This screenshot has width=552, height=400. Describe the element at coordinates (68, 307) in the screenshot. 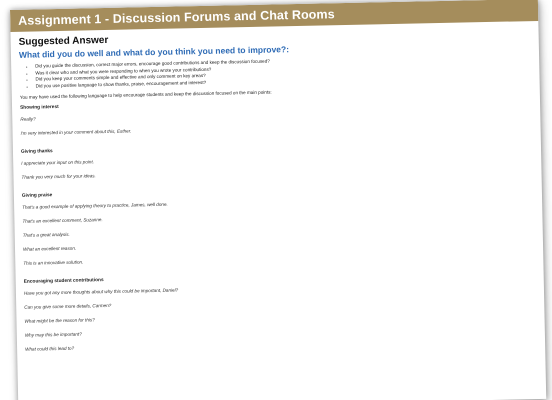

I see `example-phrase: Can you give some more details, Carmen?` at that location.